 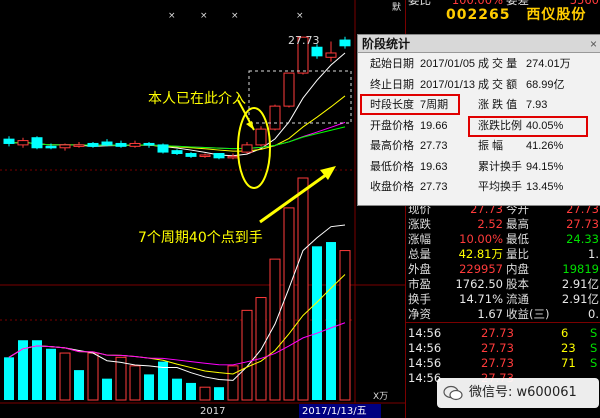 What do you see at coordinates (580, 269) in the screenshot?
I see `quote-value: 19819` at bounding box center [580, 269].